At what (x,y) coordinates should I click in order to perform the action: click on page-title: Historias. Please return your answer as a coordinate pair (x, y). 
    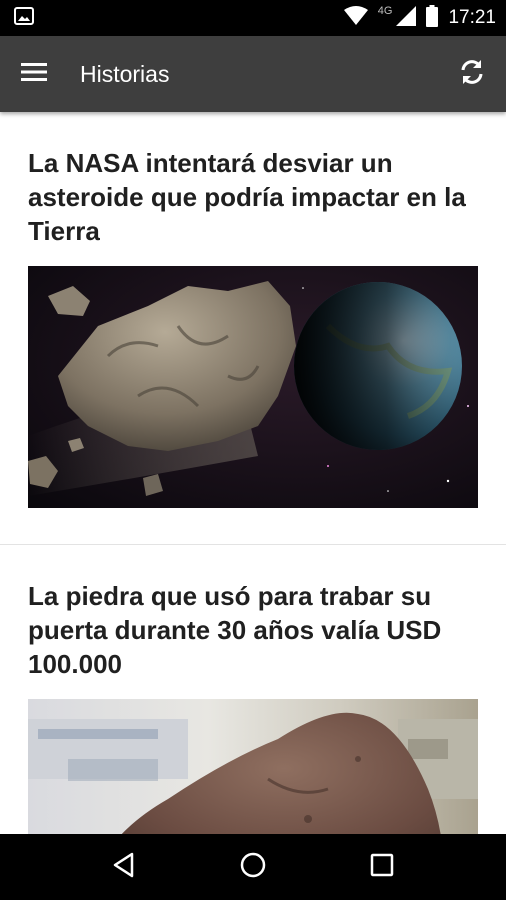
    Looking at the image, I should click on (125, 73).